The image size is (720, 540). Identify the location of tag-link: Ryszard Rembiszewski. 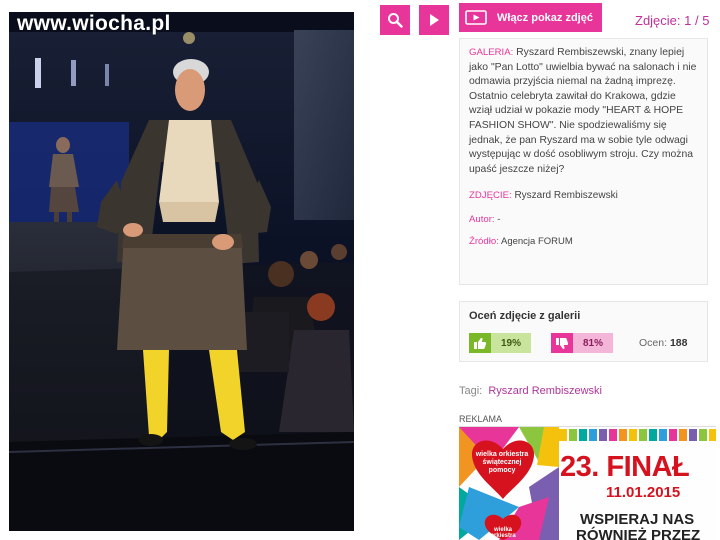
(545, 391).